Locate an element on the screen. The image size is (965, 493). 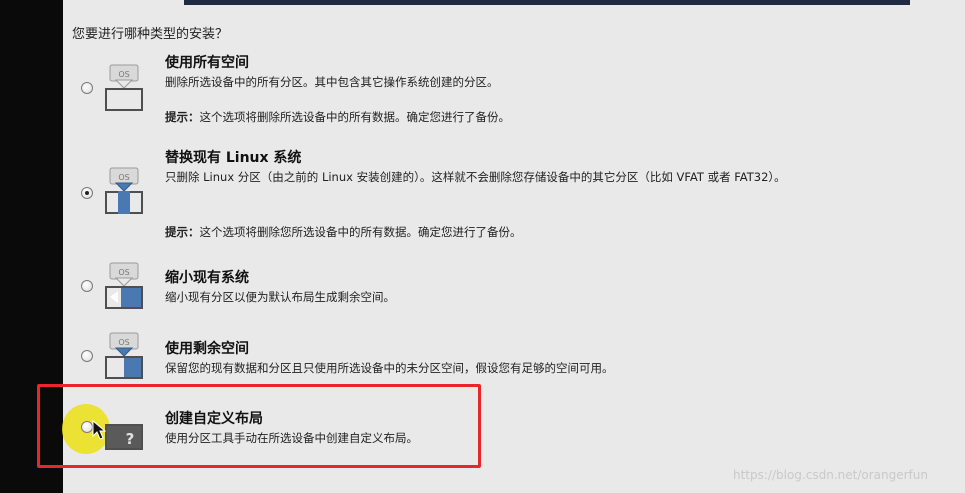
radio-shrink-system is located at coordinates (87, 286).